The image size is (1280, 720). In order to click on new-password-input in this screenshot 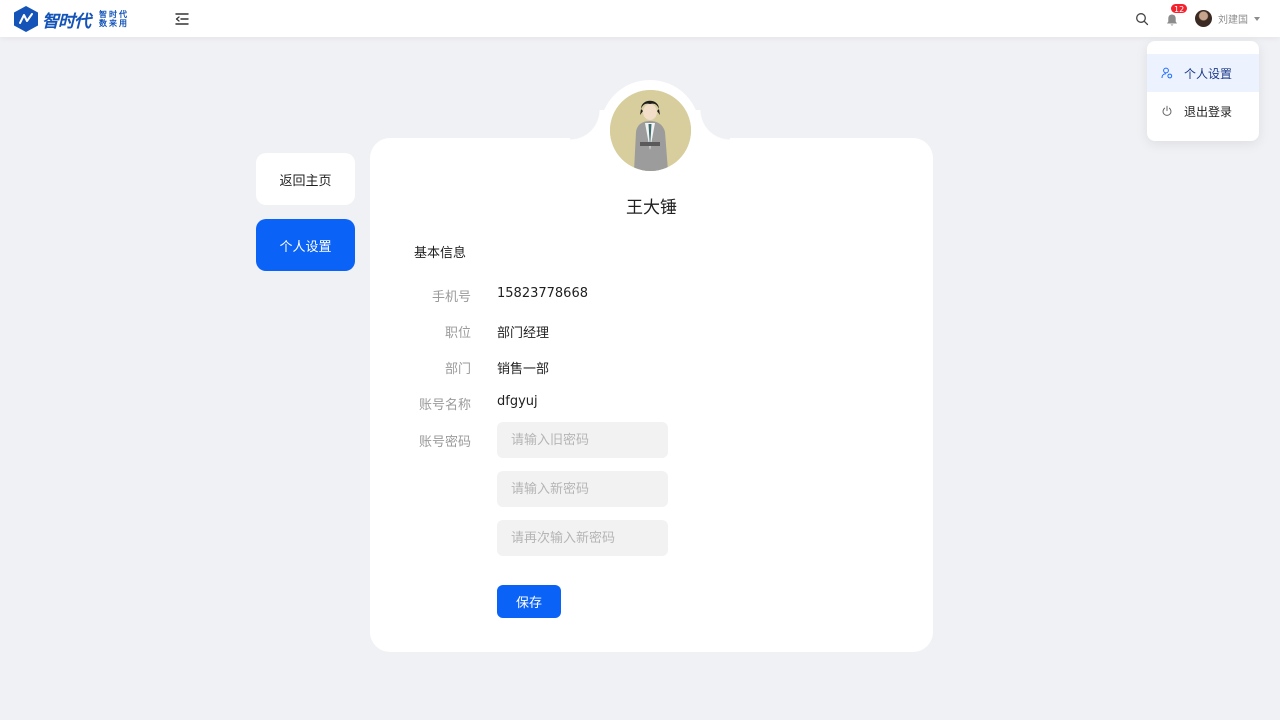, I will do `click(582, 489)`.